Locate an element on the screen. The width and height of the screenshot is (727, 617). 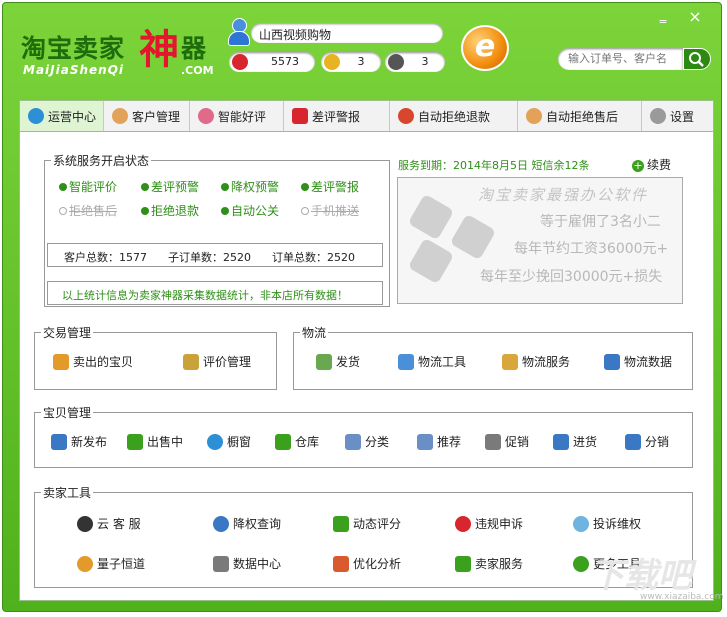
item-label: 动态评分 is located at coordinates (377, 524).